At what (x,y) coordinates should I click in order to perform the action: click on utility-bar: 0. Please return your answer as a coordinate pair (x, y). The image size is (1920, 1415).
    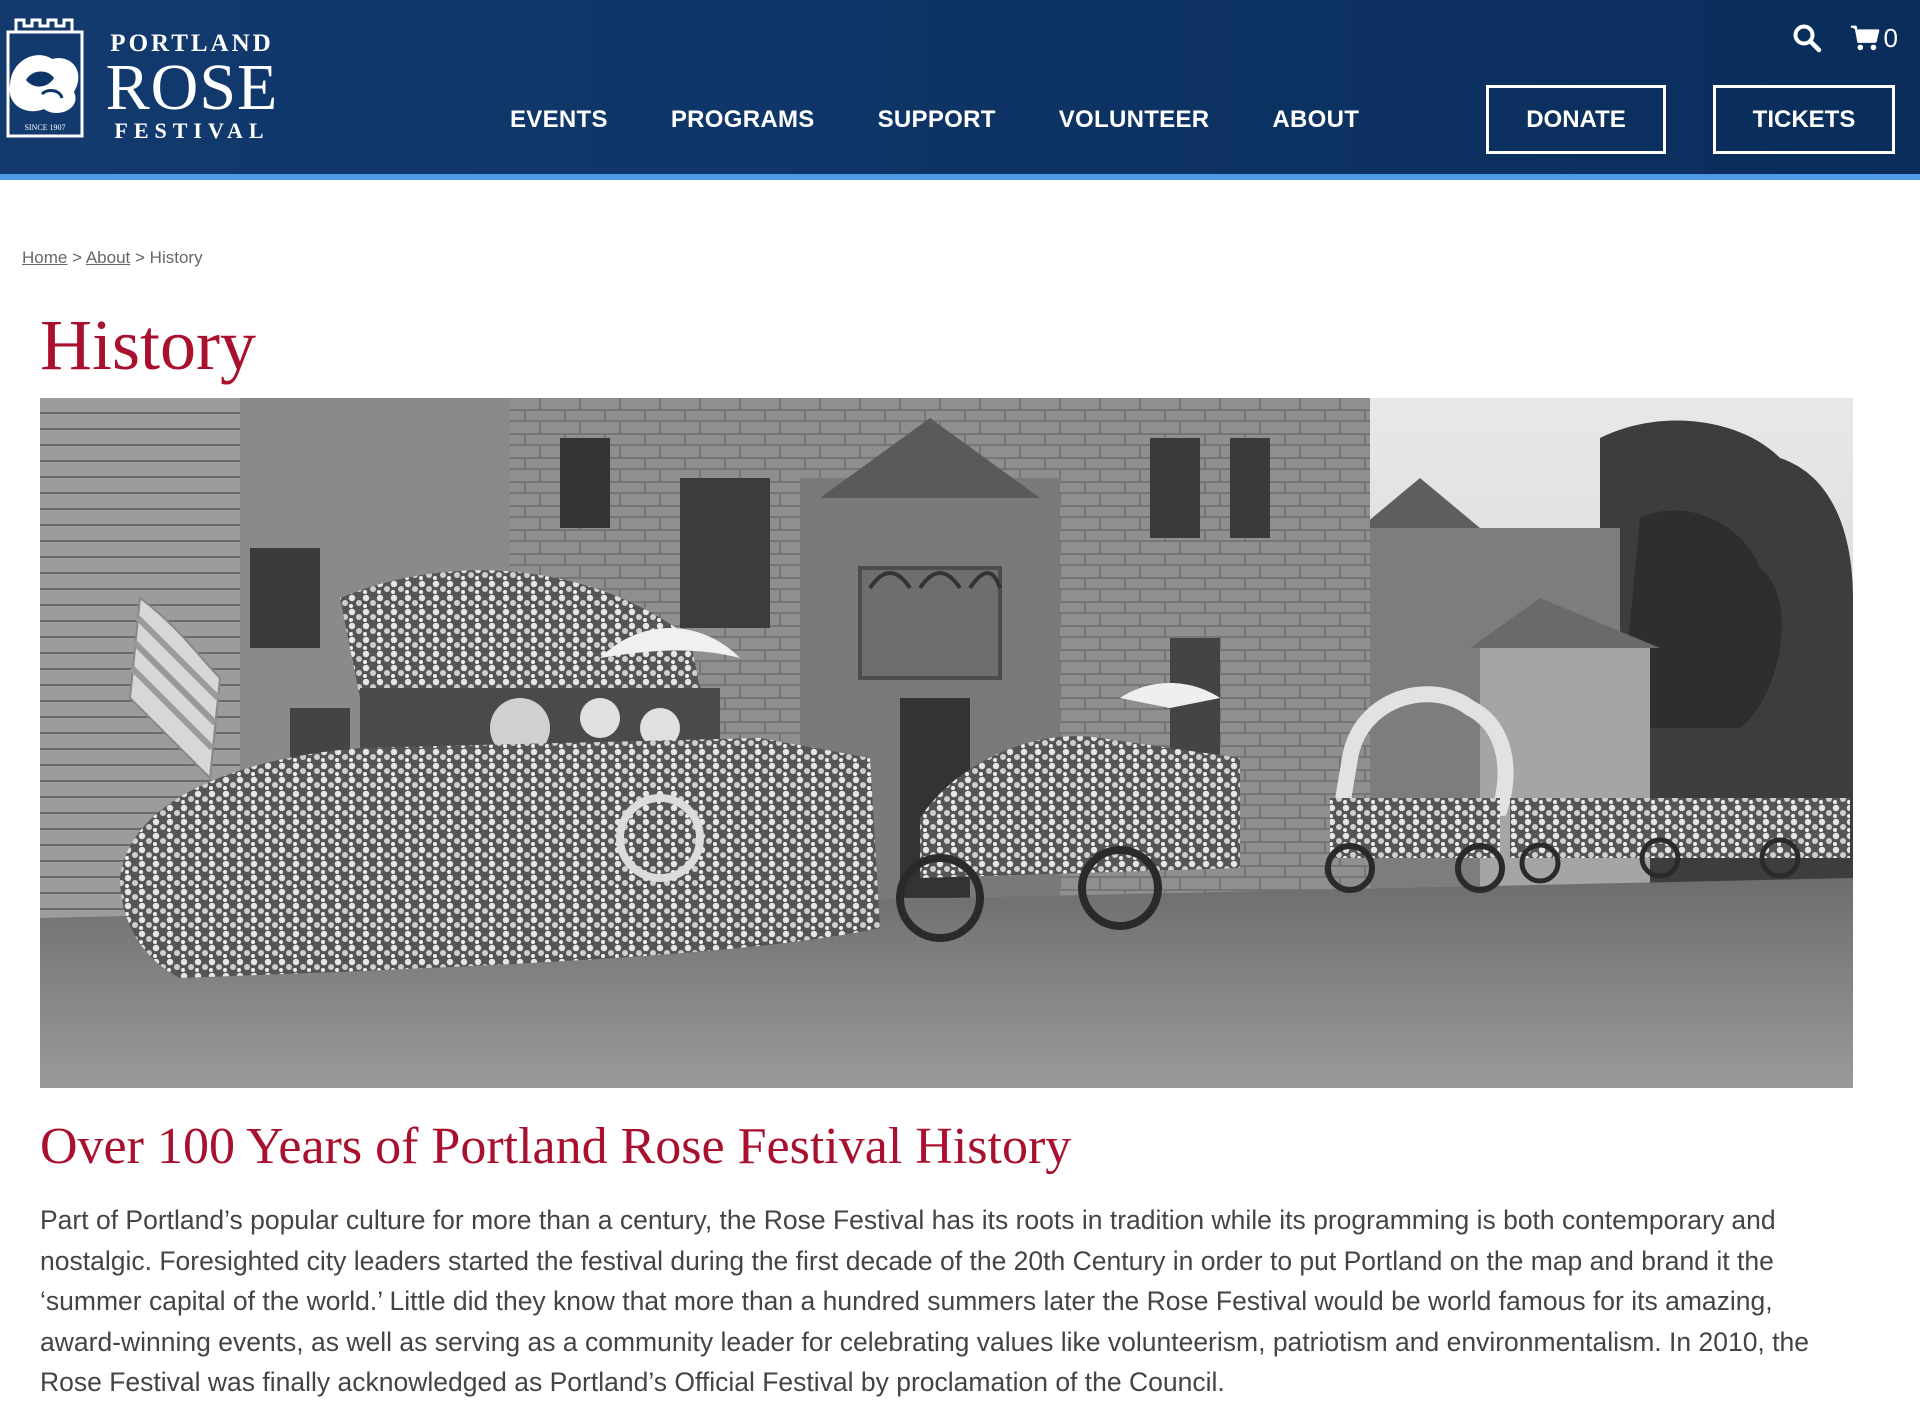
    Looking at the image, I should click on (1845, 38).